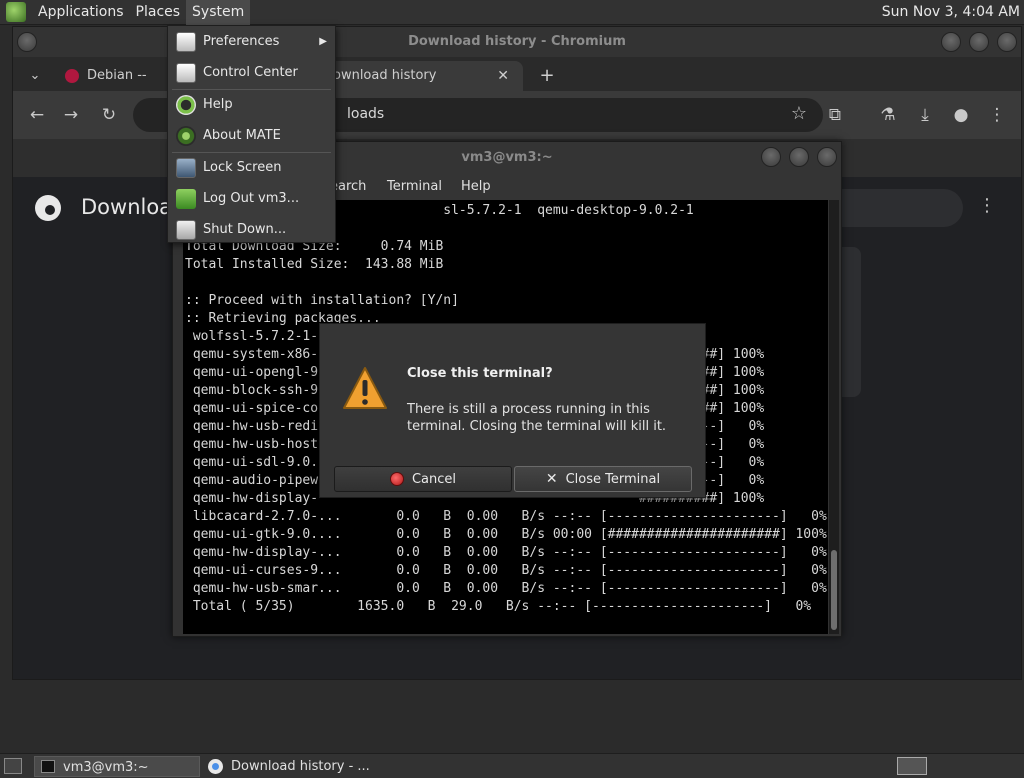 This screenshot has width=1024, height=778. Describe the element at coordinates (186, 136) in the screenshot. I see `mate-icon` at that location.